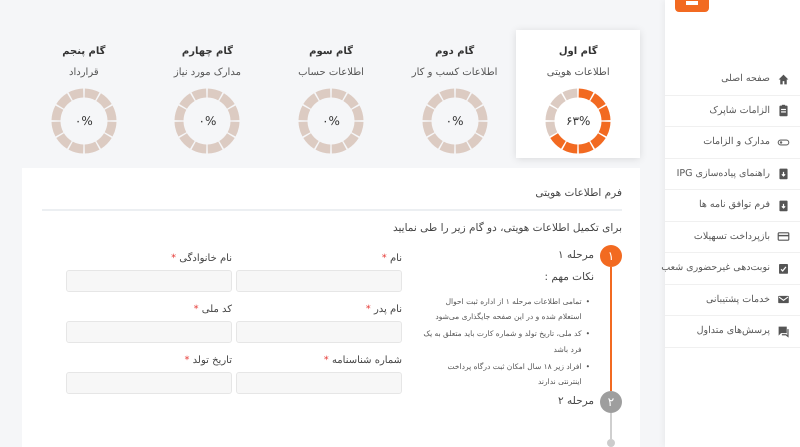 This screenshot has height=447, width=800. What do you see at coordinates (578, 73) in the screenshot?
I see `step-subtitle: اطلاعات هویتی` at bounding box center [578, 73].